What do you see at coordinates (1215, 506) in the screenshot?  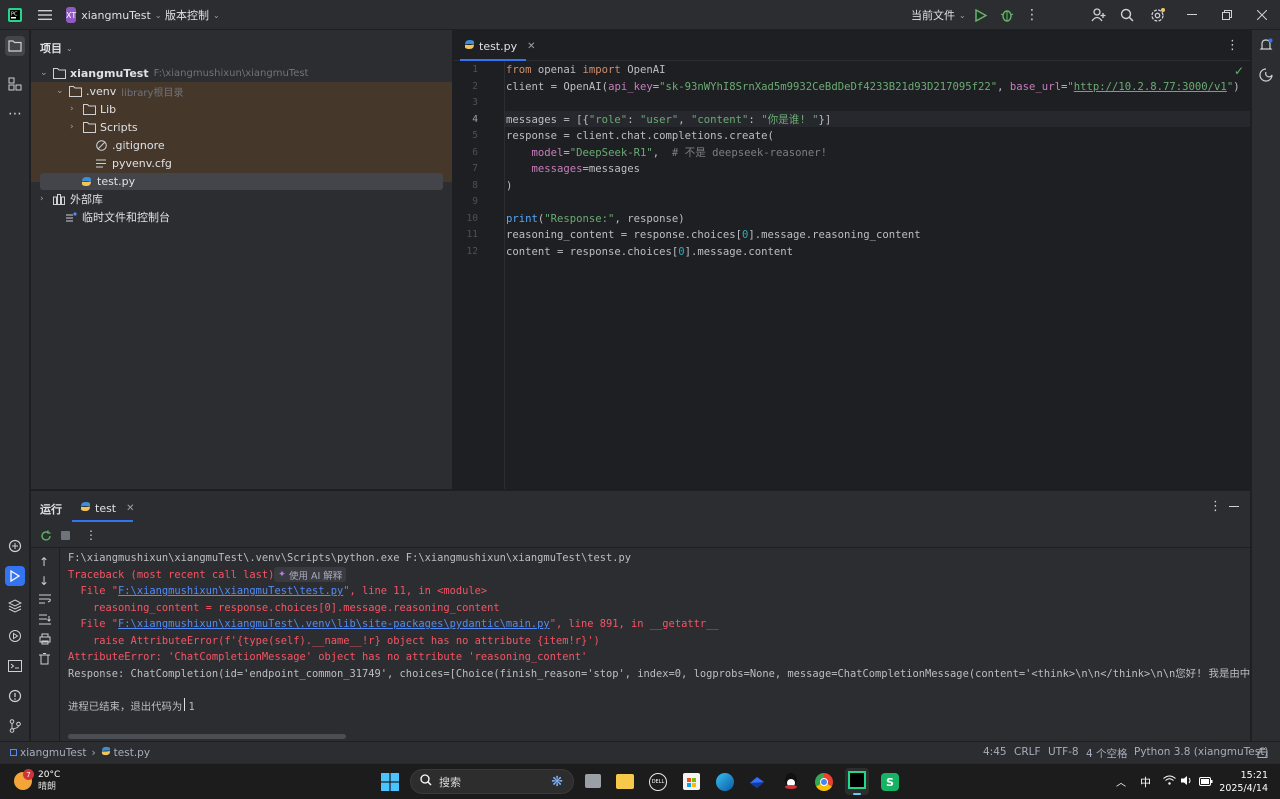 I see `run-panel-options-icon: ⋮` at bounding box center [1215, 506].